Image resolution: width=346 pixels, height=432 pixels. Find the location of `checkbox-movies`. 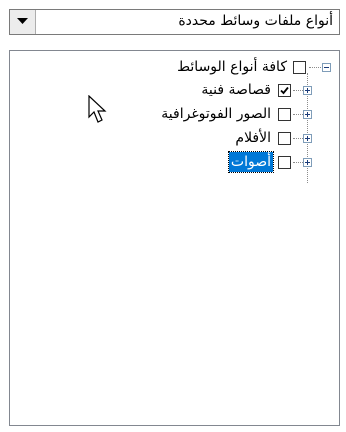

checkbox-movies is located at coordinates (284, 138).